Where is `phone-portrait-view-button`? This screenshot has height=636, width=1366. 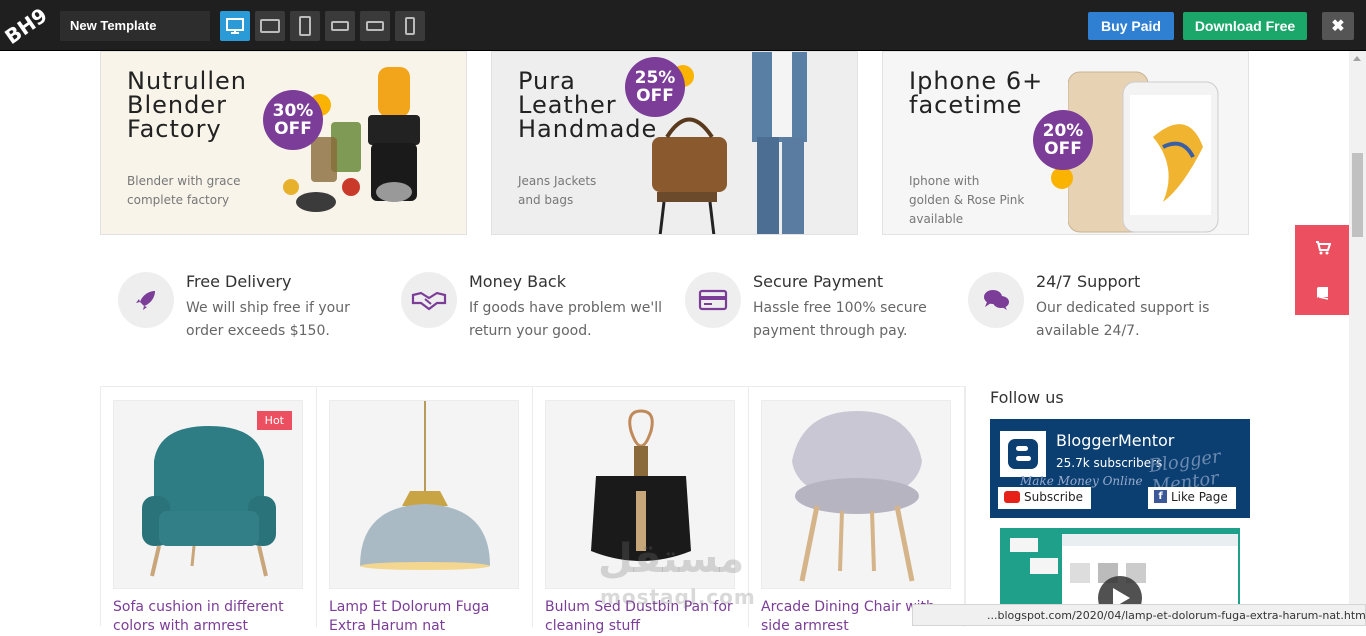 phone-portrait-view-button is located at coordinates (410, 26).